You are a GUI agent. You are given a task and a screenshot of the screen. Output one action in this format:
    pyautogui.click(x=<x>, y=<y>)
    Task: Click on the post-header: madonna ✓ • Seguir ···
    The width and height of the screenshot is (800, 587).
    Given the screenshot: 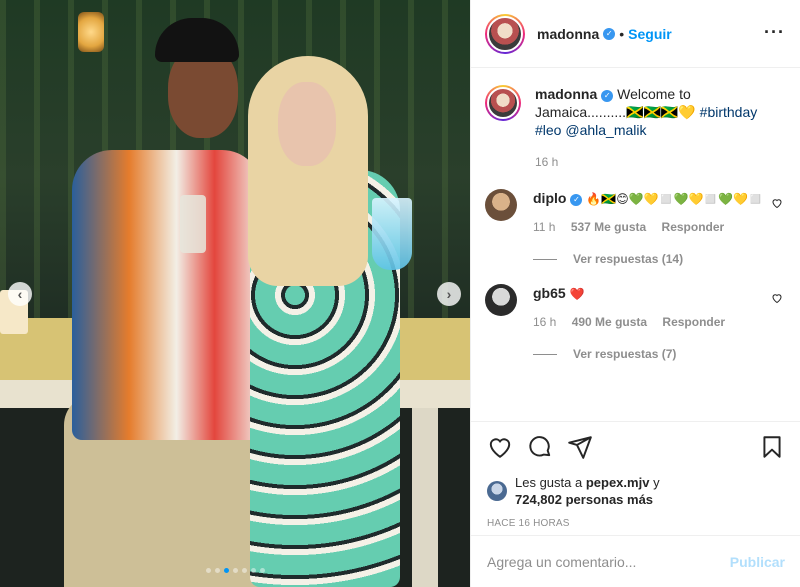 What is the action you would take?
    pyautogui.click(x=635, y=34)
    